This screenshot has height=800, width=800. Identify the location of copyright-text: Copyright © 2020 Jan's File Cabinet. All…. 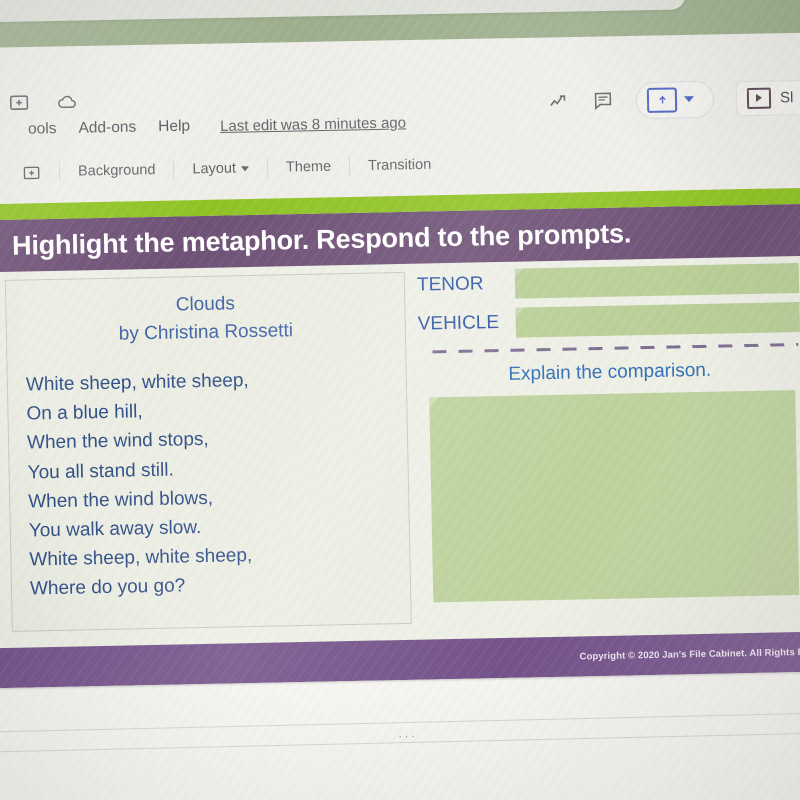
(689, 654).